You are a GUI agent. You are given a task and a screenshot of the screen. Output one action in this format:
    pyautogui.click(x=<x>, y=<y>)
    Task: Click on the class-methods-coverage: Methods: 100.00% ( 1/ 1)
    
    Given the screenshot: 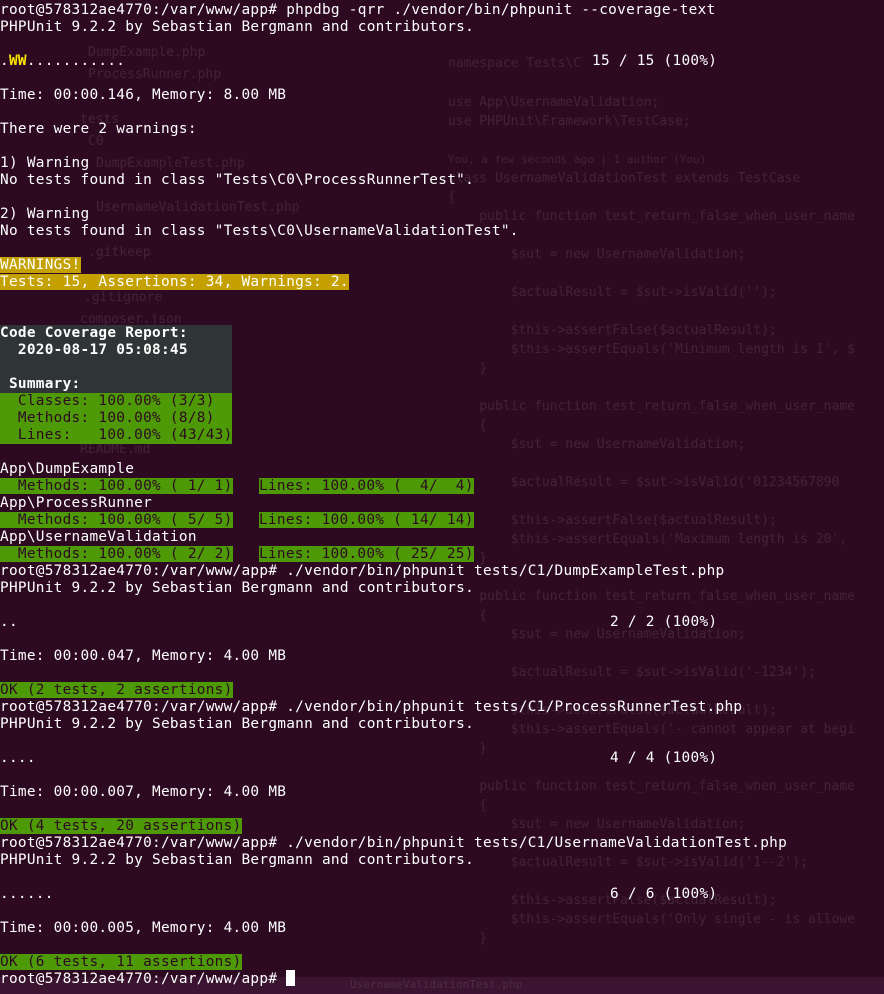 What is the action you would take?
    pyautogui.click(x=116, y=486)
    